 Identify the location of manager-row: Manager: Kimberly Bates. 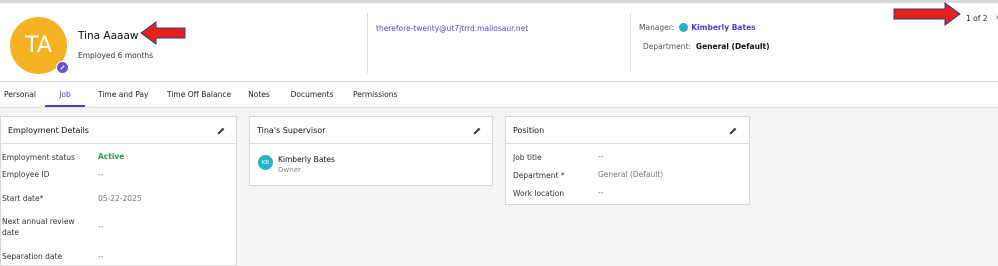
(697, 27).